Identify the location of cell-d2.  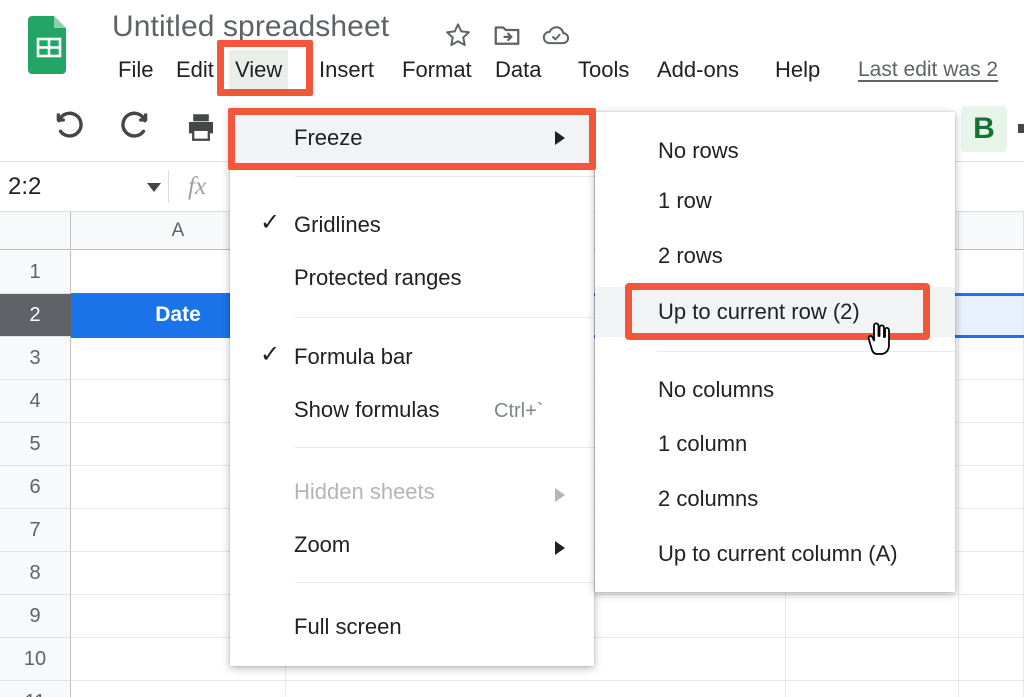
(991, 315).